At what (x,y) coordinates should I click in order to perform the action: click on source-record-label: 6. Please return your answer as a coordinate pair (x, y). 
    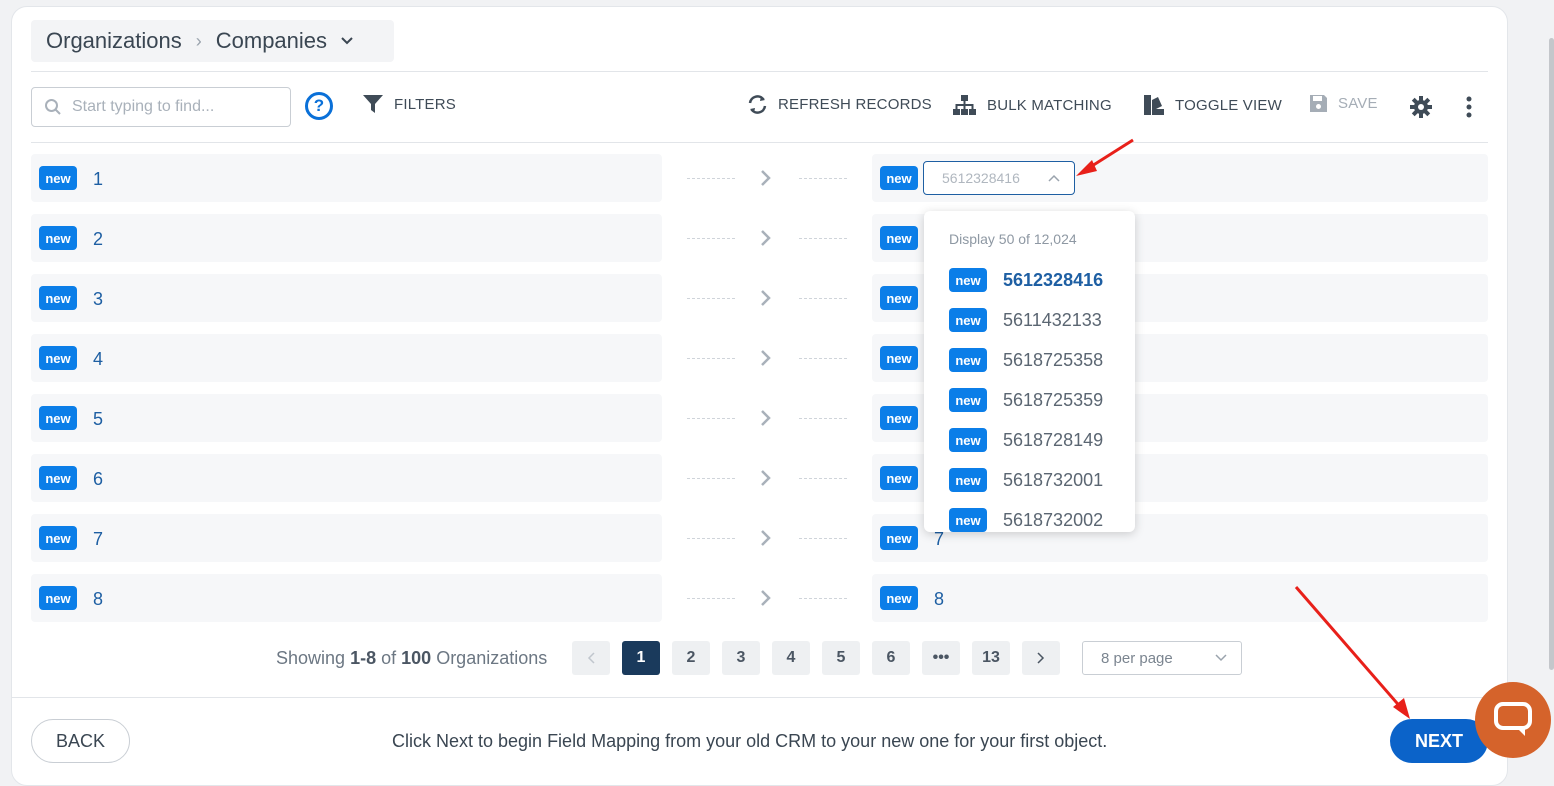
    Looking at the image, I should click on (98, 479).